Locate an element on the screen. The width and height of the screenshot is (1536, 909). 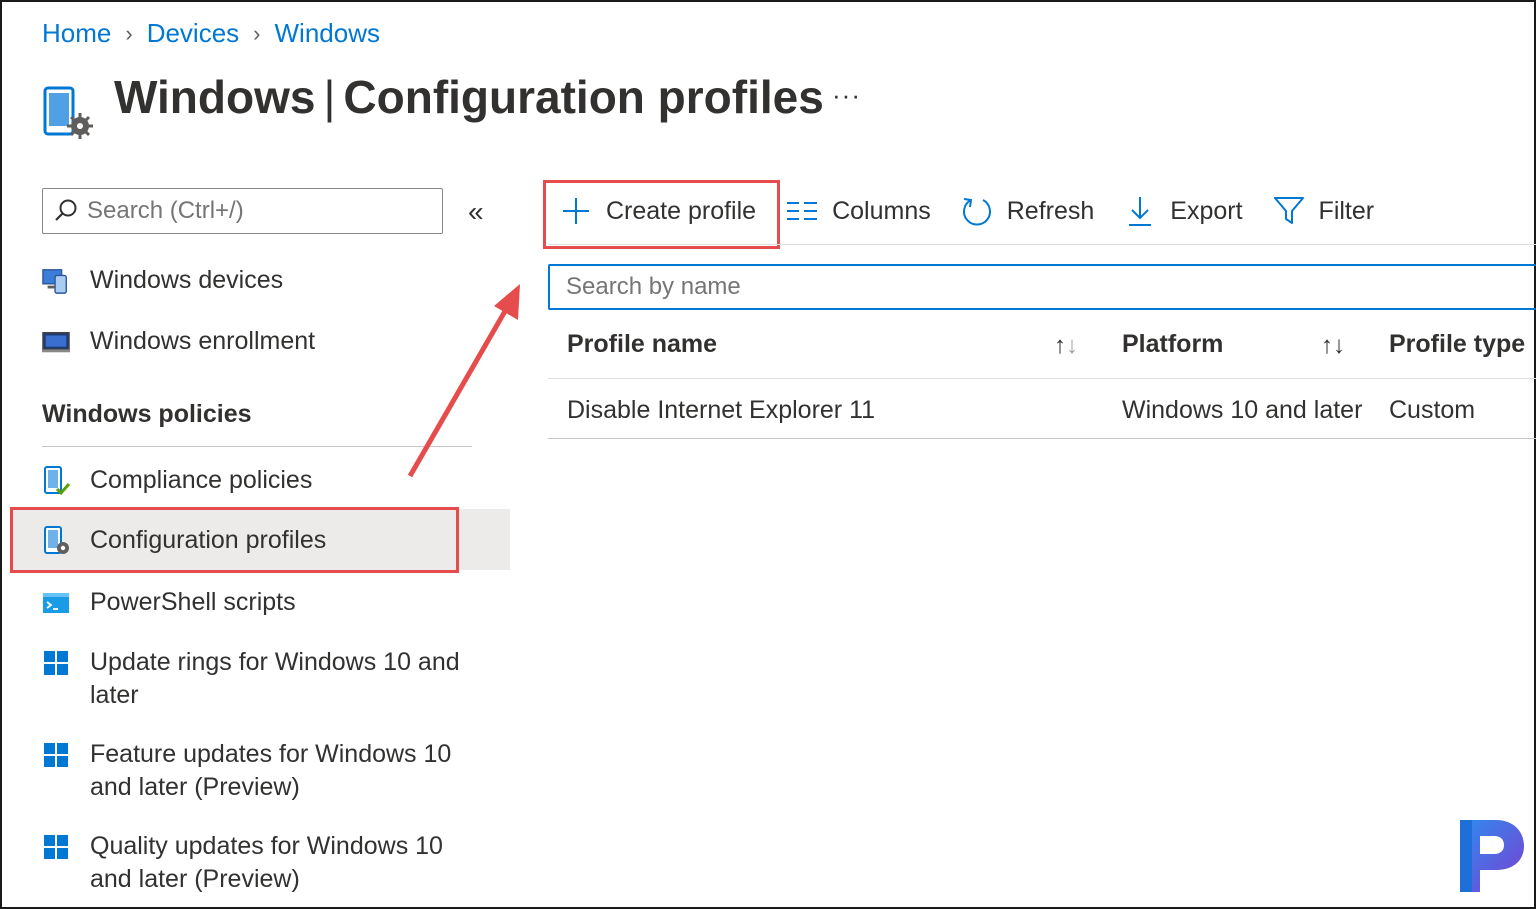
column-header-profile-name: Profile name is located at coordinates (642, 344).